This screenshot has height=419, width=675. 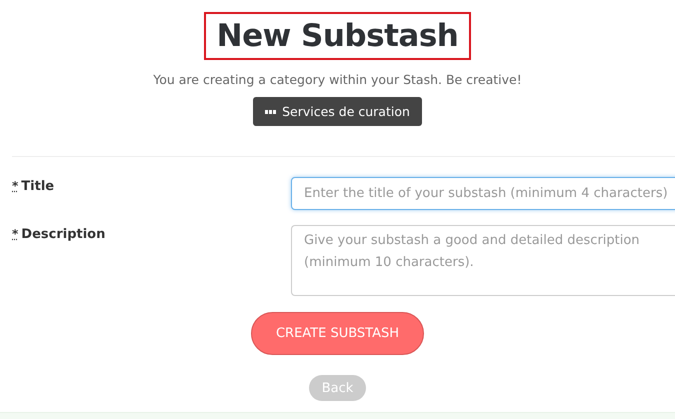 What do you see at coordinates (483, 193) in the screenshot?
I see `input-field: Enter the title of your substash (minimum 4 characters)` at bounding box center [483, 193].